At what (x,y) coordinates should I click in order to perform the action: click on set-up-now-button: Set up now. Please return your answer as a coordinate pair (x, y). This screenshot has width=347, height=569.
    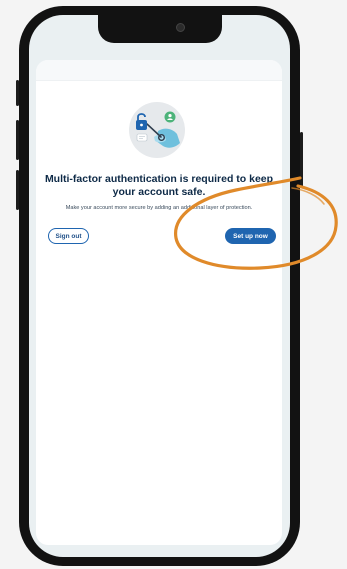
    Looking at the image, I should click on (250, 236).